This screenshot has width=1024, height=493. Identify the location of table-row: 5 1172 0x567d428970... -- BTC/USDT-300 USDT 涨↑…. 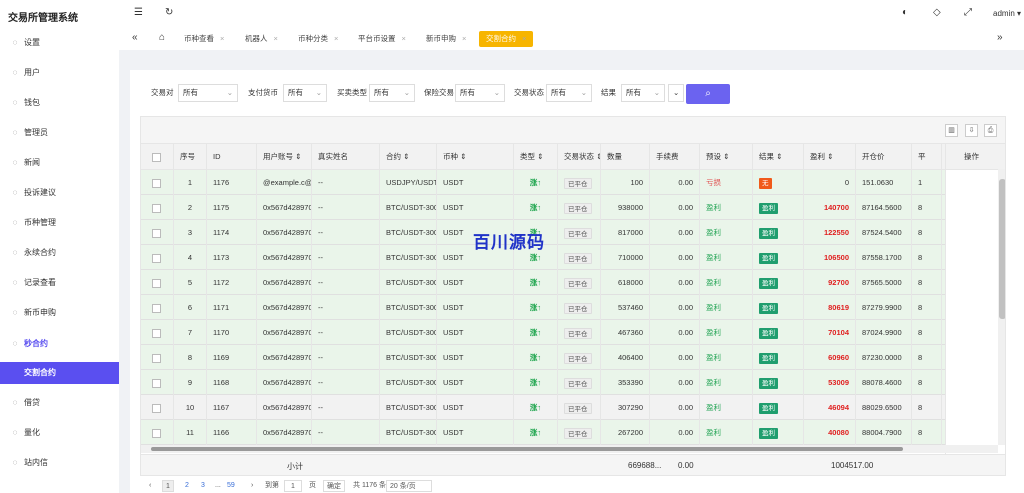
(573, 282).